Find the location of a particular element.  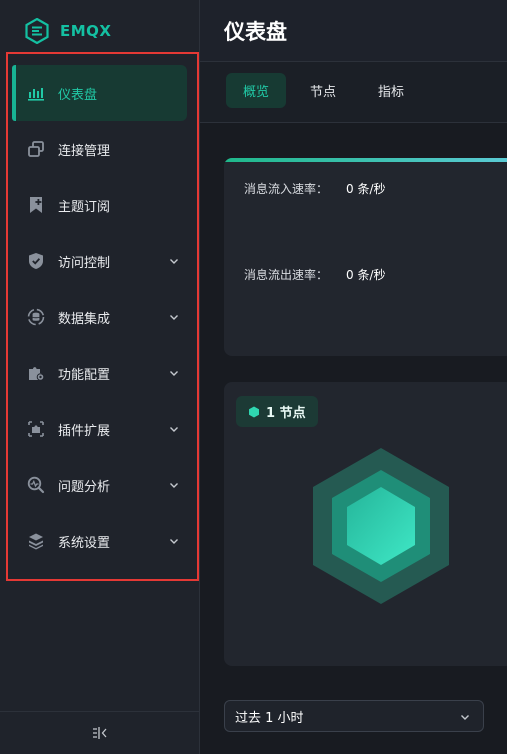

tab-metrics: 指标 is located at coordinates (391, 90).